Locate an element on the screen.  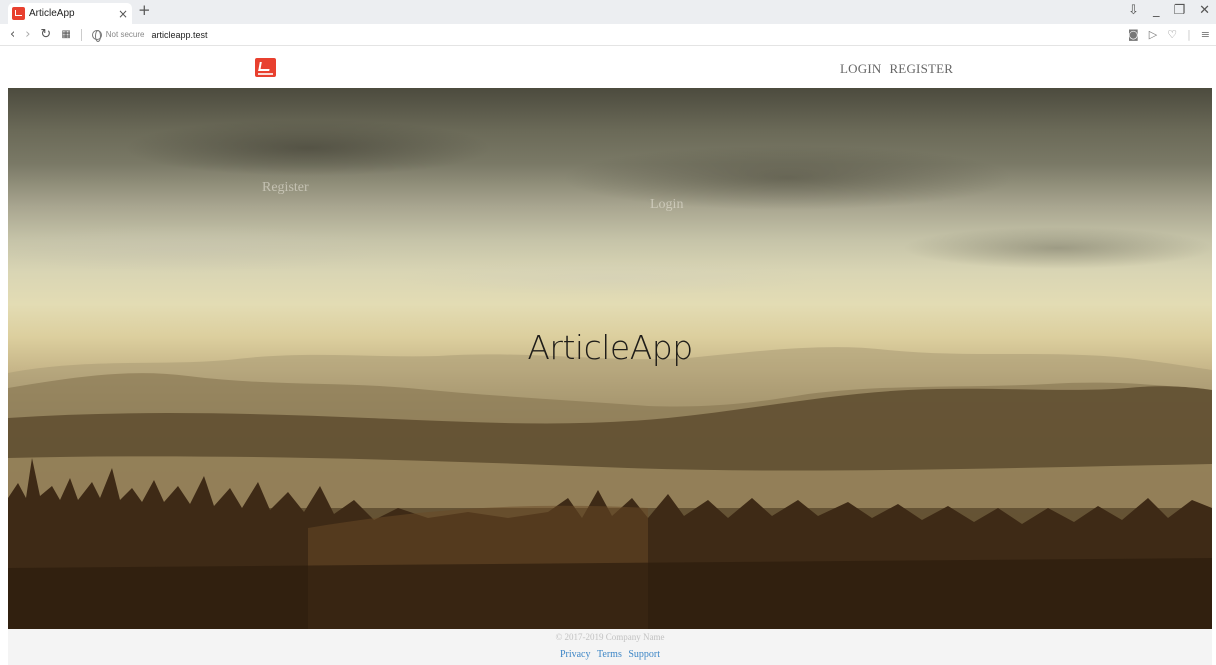
back-icon: ‹ is located at coordinates (12, 34).